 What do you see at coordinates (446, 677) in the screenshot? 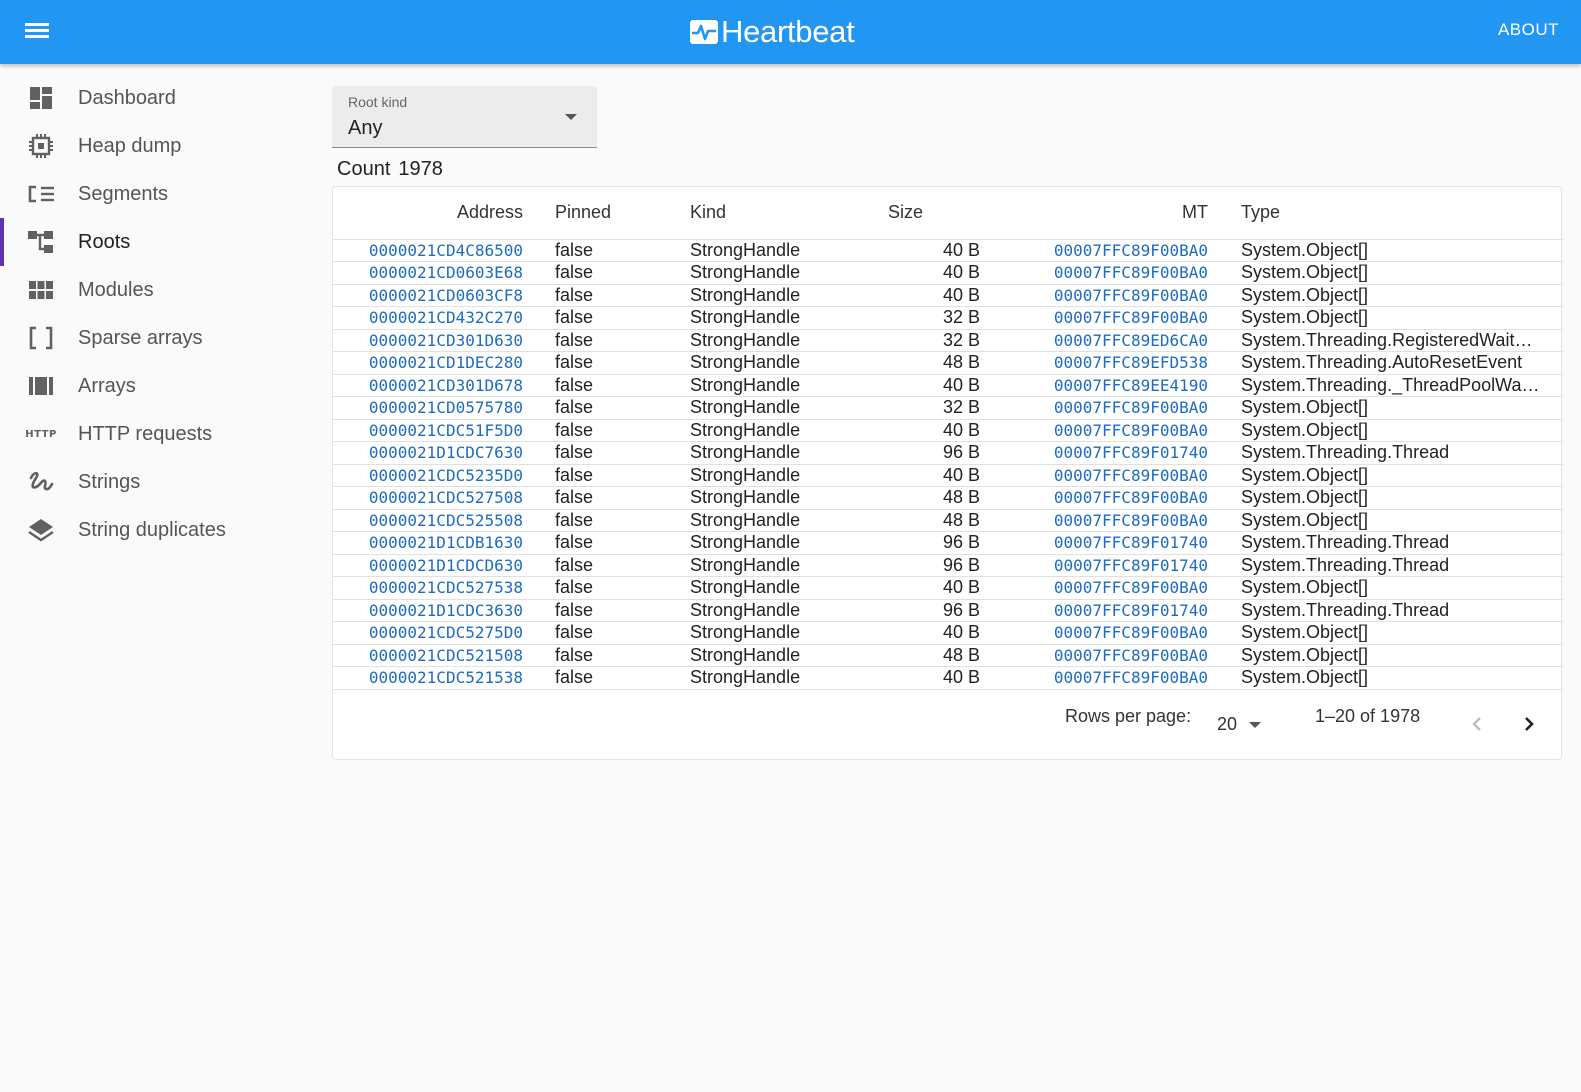
I see `address-link: 0000021CDC521538` at bounding box center [446, 677].